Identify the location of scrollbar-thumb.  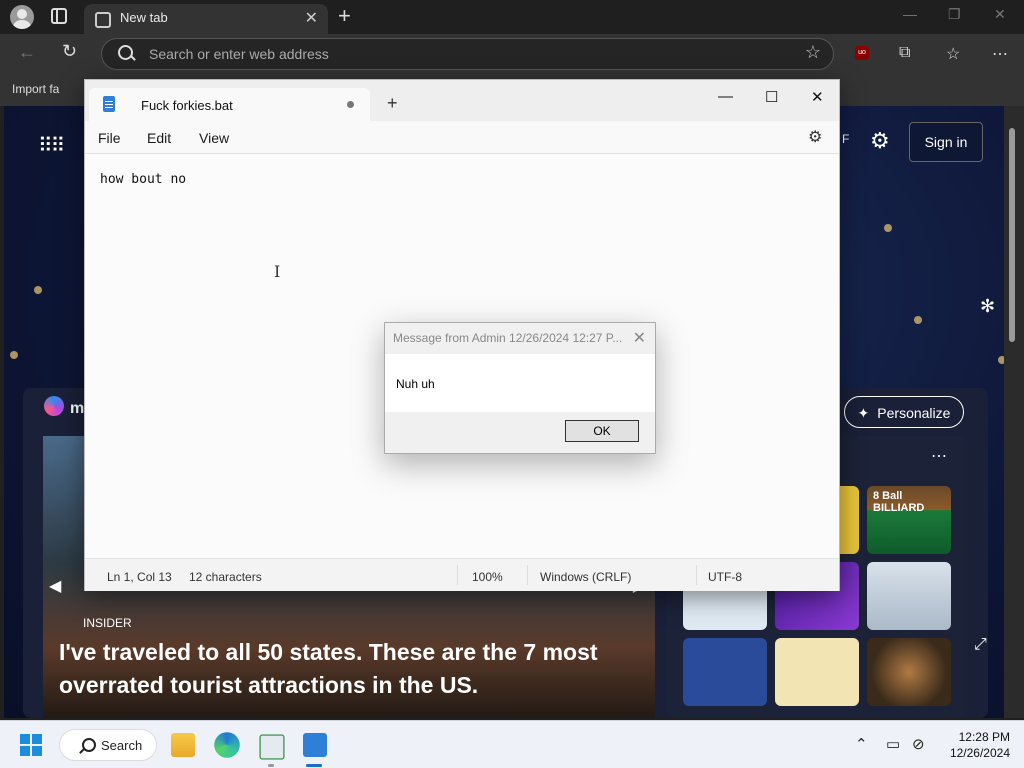
(1012, 235).